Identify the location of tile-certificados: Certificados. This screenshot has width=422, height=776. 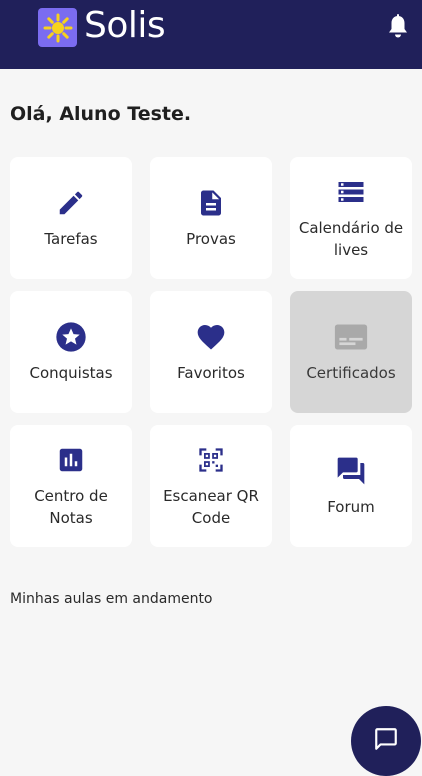
(351, 352).